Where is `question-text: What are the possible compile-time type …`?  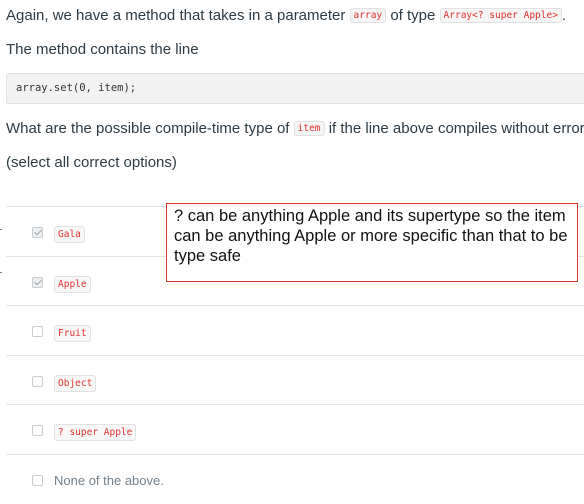
question-text: What are the possible compile-time type … is located at coordinates (148, 128).